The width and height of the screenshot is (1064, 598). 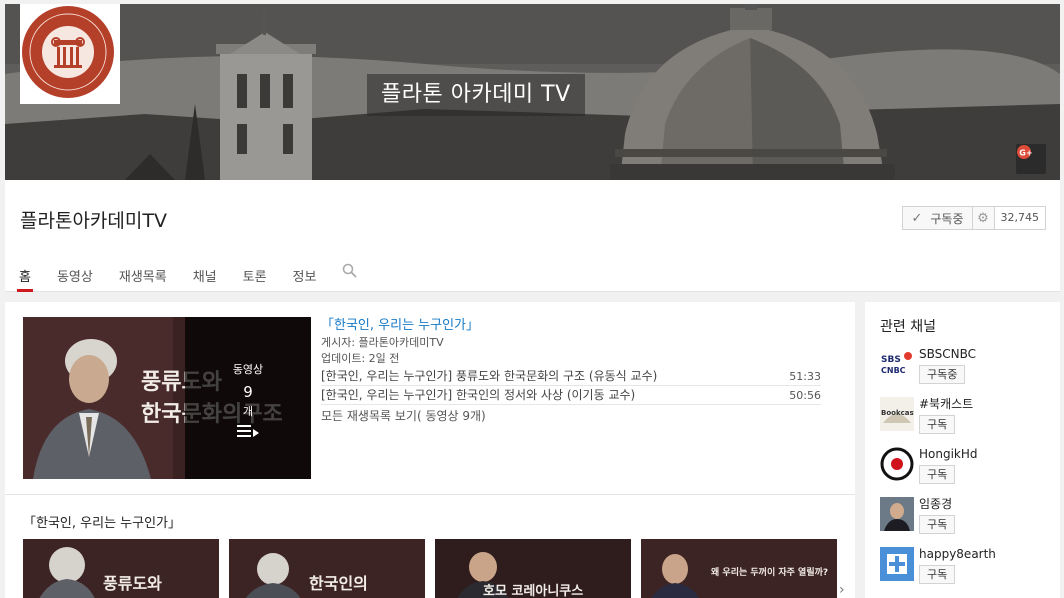 I want to click on channel-logo, so click(x=70, y=54).